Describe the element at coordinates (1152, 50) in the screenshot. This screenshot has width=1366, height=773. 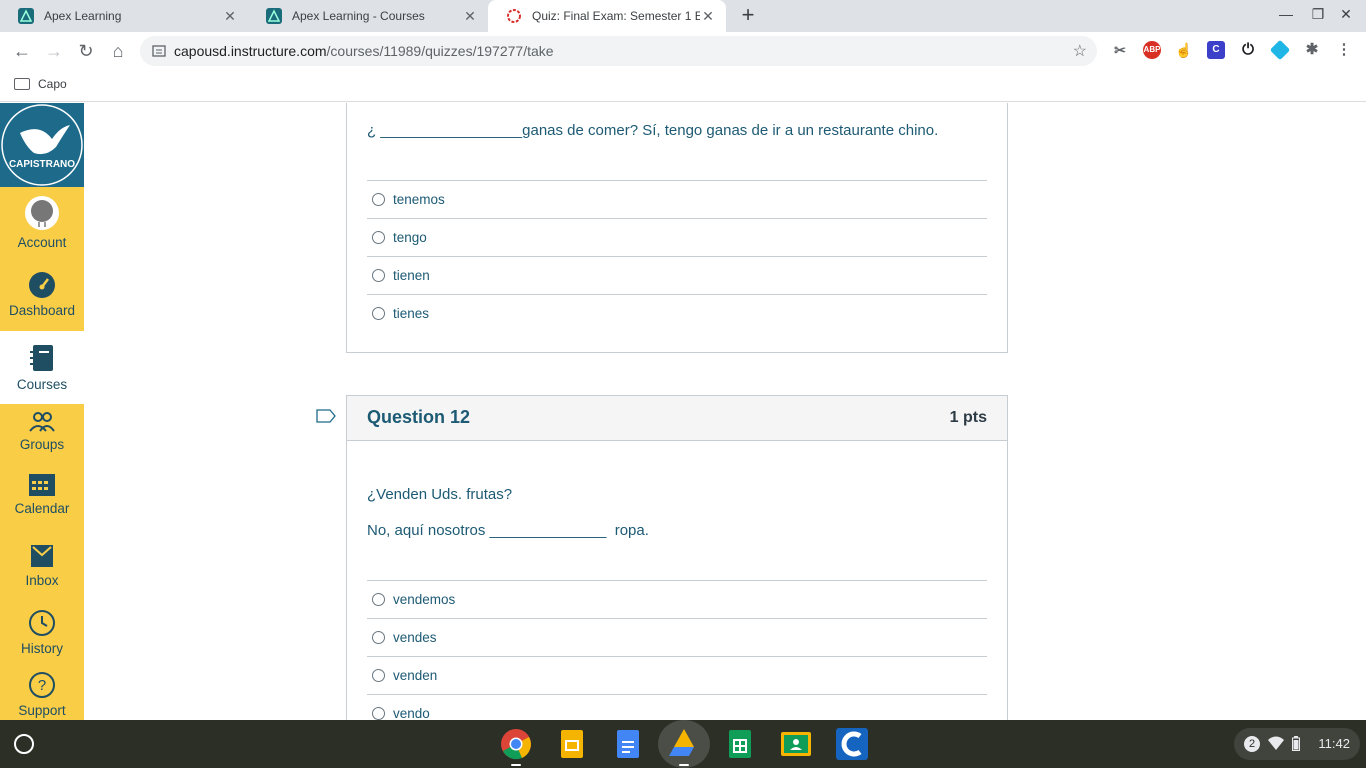
I see `adblock-extension-icon: ABP` at that location.